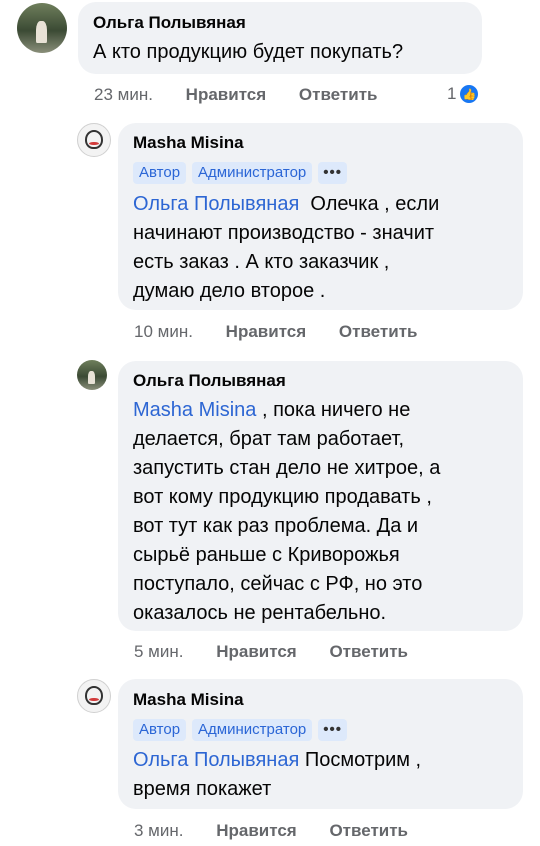 The image size is (540, 846). Describe the element at coordinates (202, 789) in the screenshot. I see `comment-line: время покажет` at that location.